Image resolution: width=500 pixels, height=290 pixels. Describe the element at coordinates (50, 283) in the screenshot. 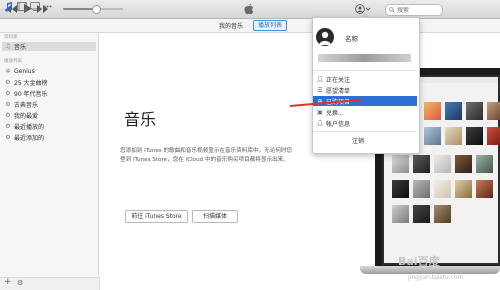

I see `sidebar-footer` at that location.